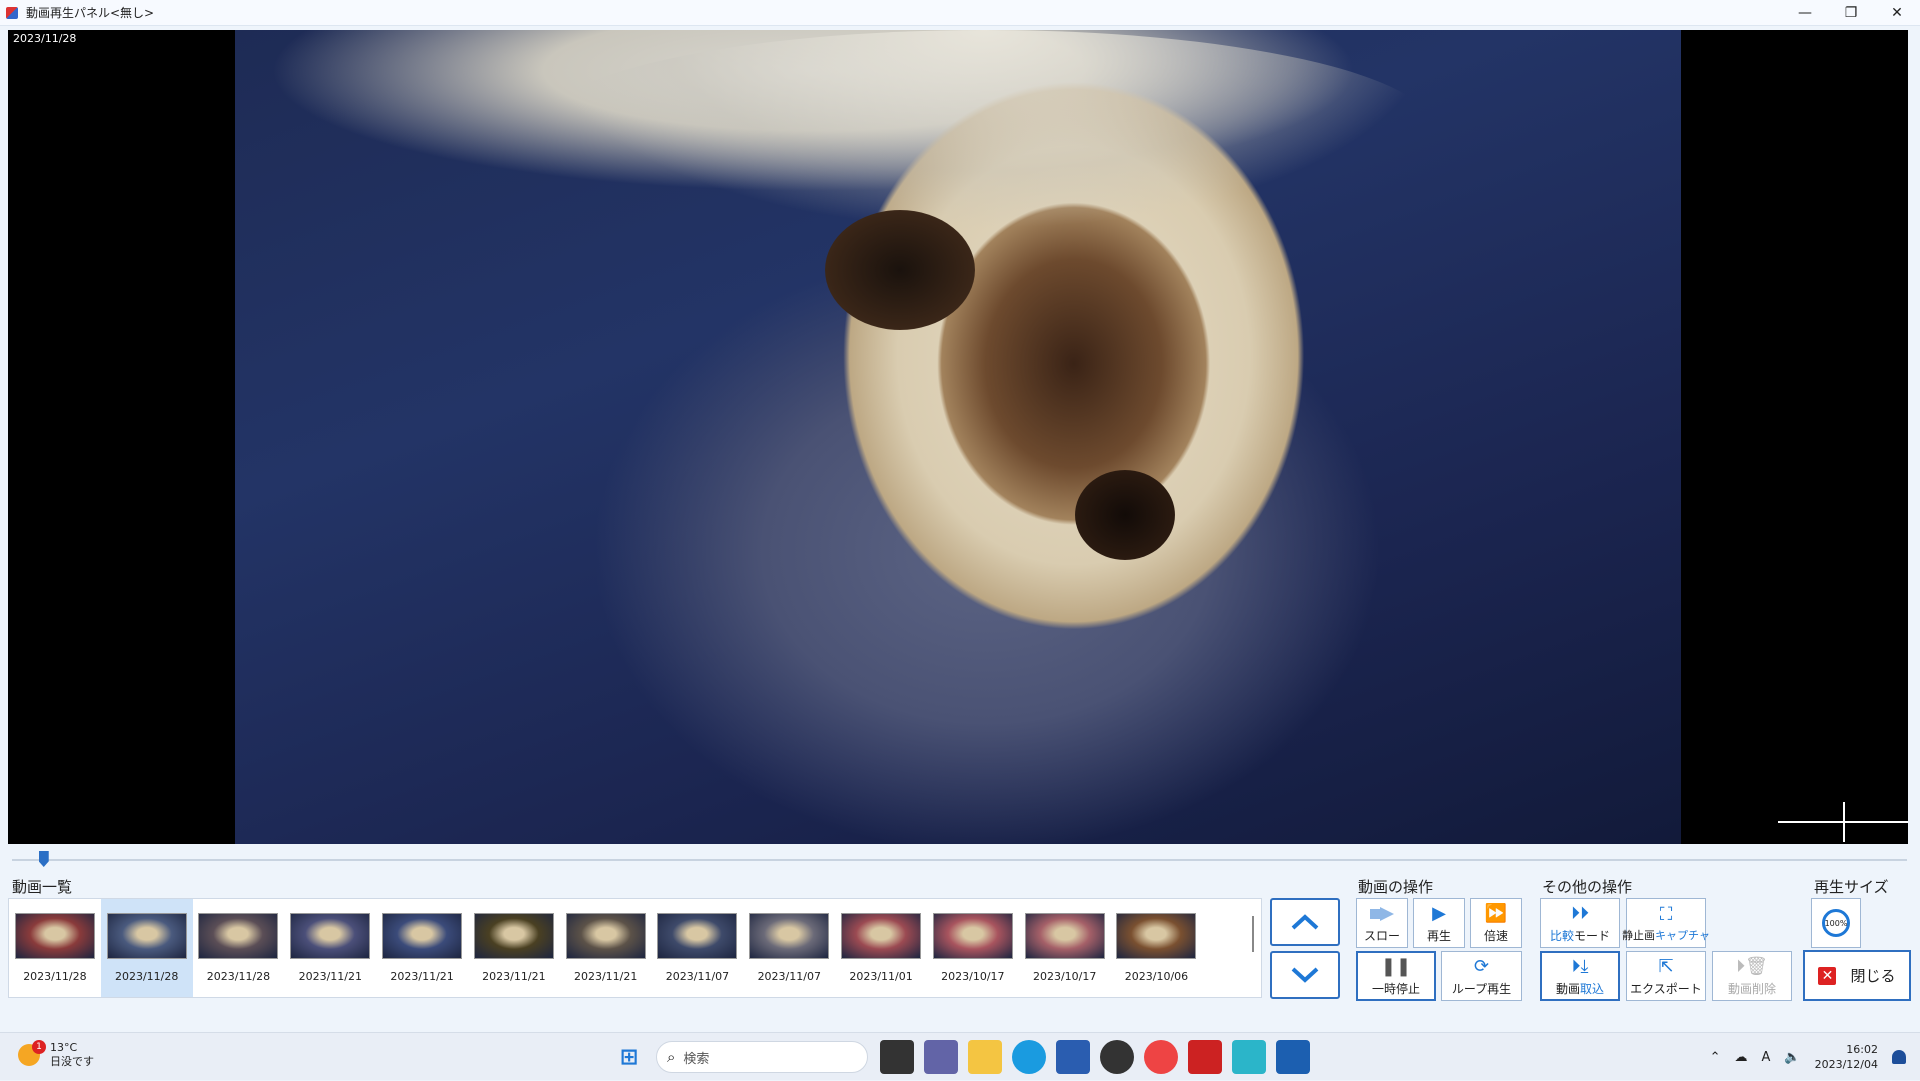 Image resolution: width=1920 pixels, height=1081 pixels. What do you see at coordinates (39, 1047) in the screenshot?
I see `weather-badge: 1` at bounding box center [39, 1047].